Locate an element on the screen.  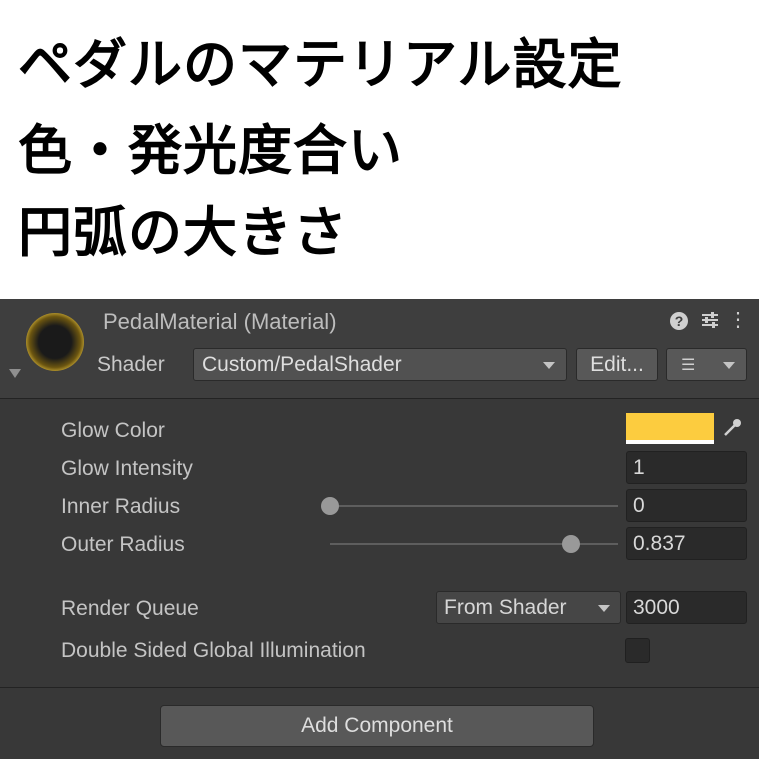
inner-radius-slider is located at coordinates (474, 506).